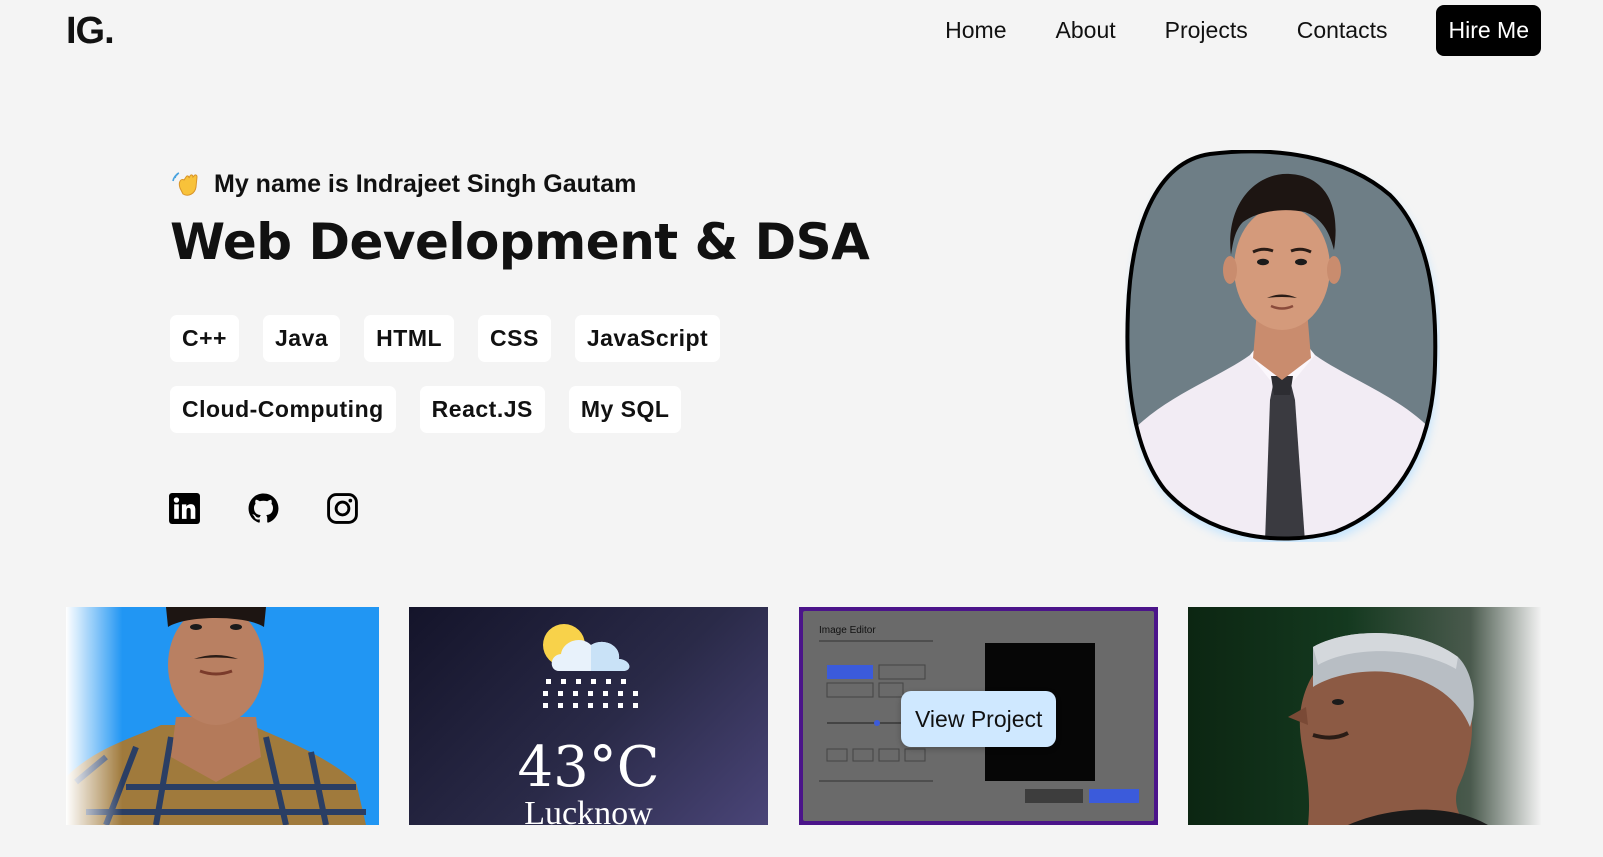 This screenshot has width=1603, height=857. What do you see at coordinates (588, 716) in the screenshot?
I see `project-card-weather: 43°C Lucknow` at bounding box center [588, 716].